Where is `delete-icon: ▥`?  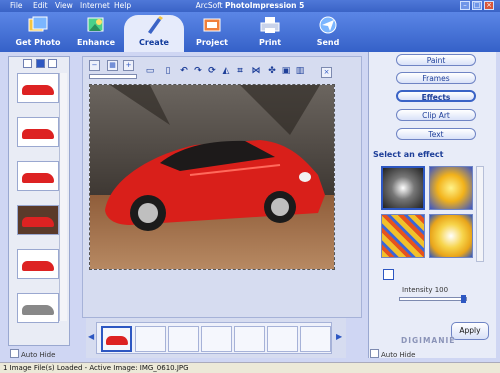 delete-icon: ▥ is located at coordinates (300, 71).